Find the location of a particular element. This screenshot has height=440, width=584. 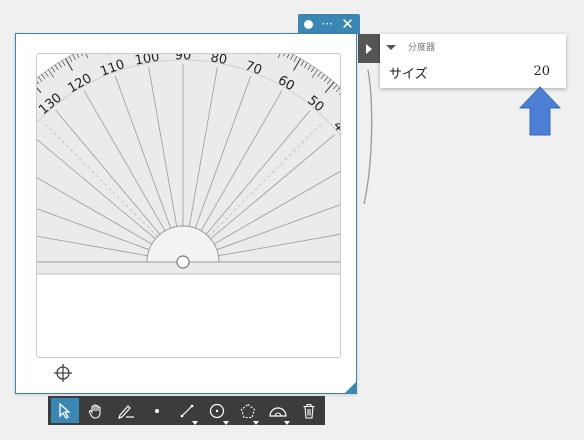

protractor-tool-button is located at coordinates (278, 411).